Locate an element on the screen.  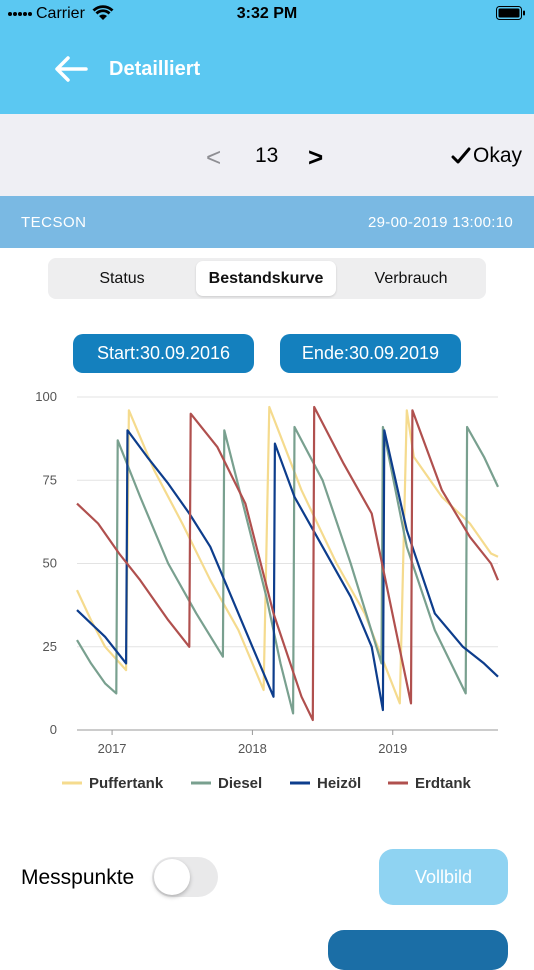
toggle-knob is located at coordinates (172, 877).